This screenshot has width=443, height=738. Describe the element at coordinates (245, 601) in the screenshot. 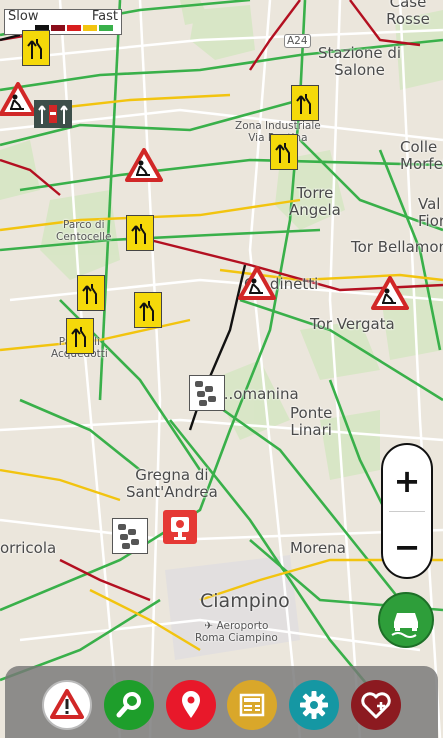

I see `place-label-ciampino: Ciampino` at that location.